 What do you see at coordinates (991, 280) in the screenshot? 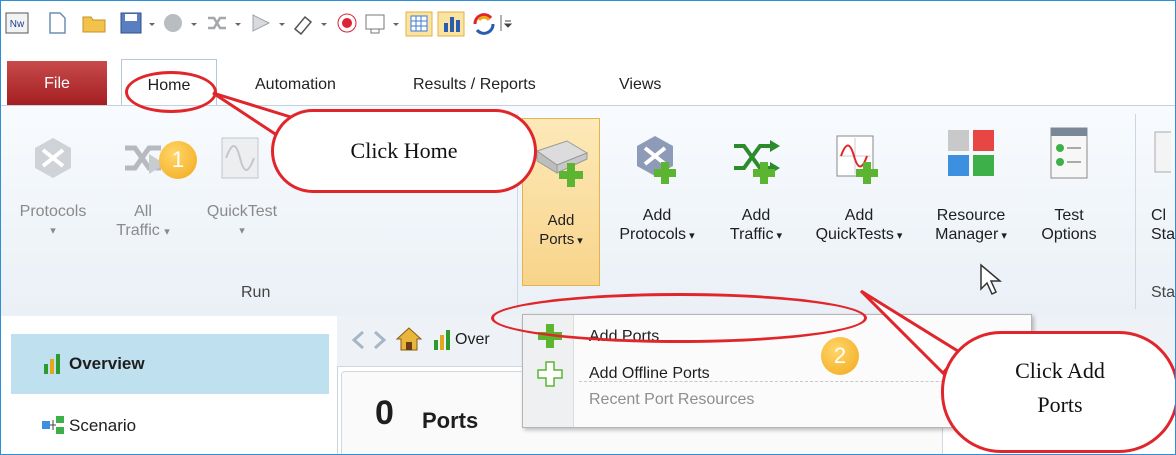
I see `mouse-cursor-icon` at bounding box center [991, 280].